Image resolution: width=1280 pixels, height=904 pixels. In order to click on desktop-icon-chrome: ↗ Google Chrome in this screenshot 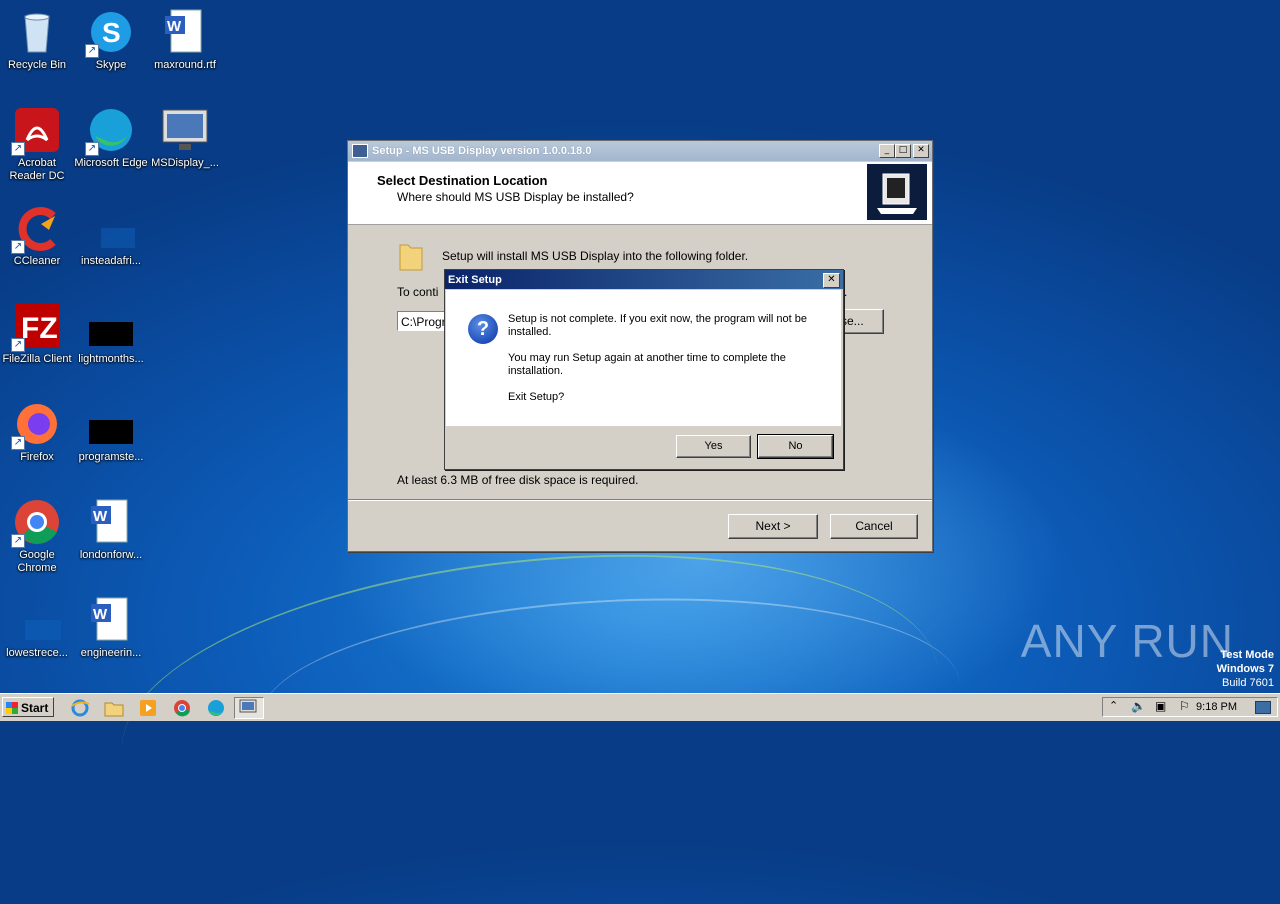, I will do `click(37, 536)`.